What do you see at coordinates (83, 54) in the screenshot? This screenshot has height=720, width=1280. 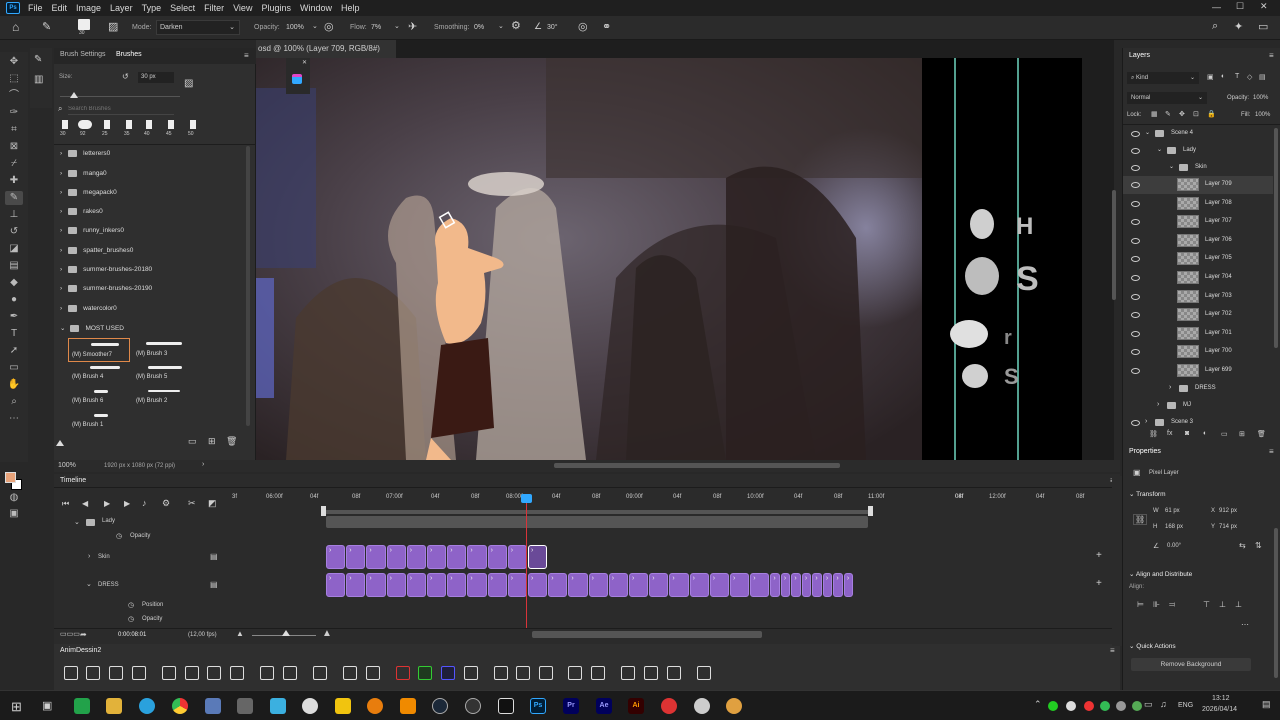 I see `tab-brush-settings: Brush Settings` at bounding box center [83, 54].